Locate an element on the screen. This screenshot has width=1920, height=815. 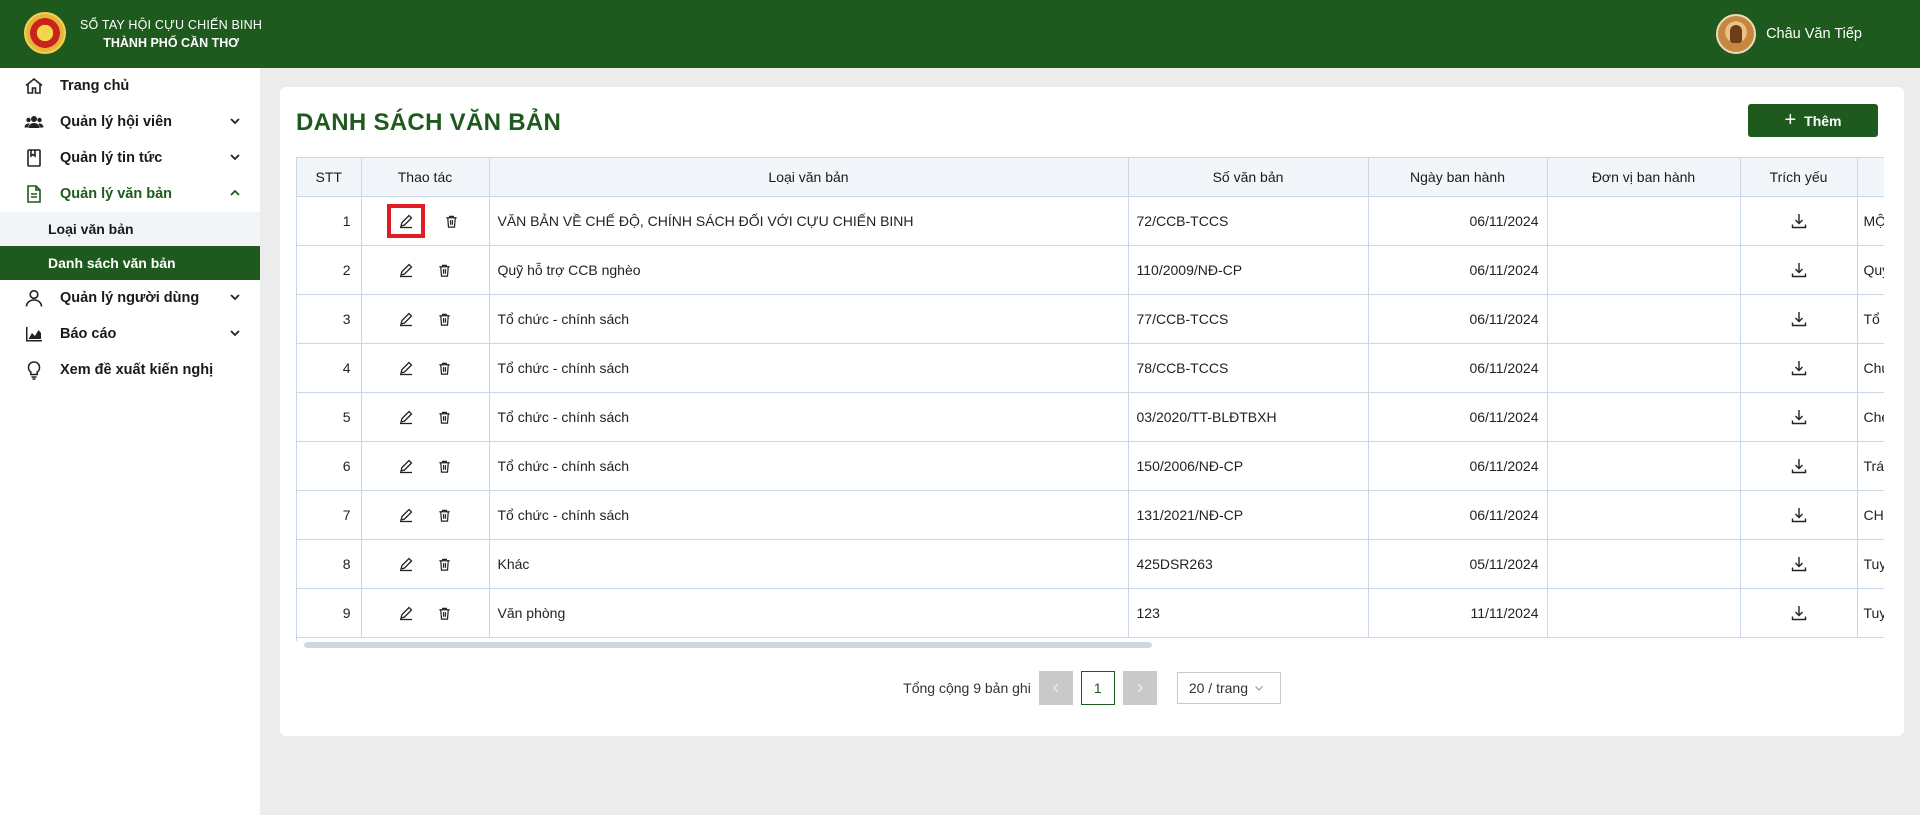
cell-summary: Quy is located at coordinates (1870, 270).